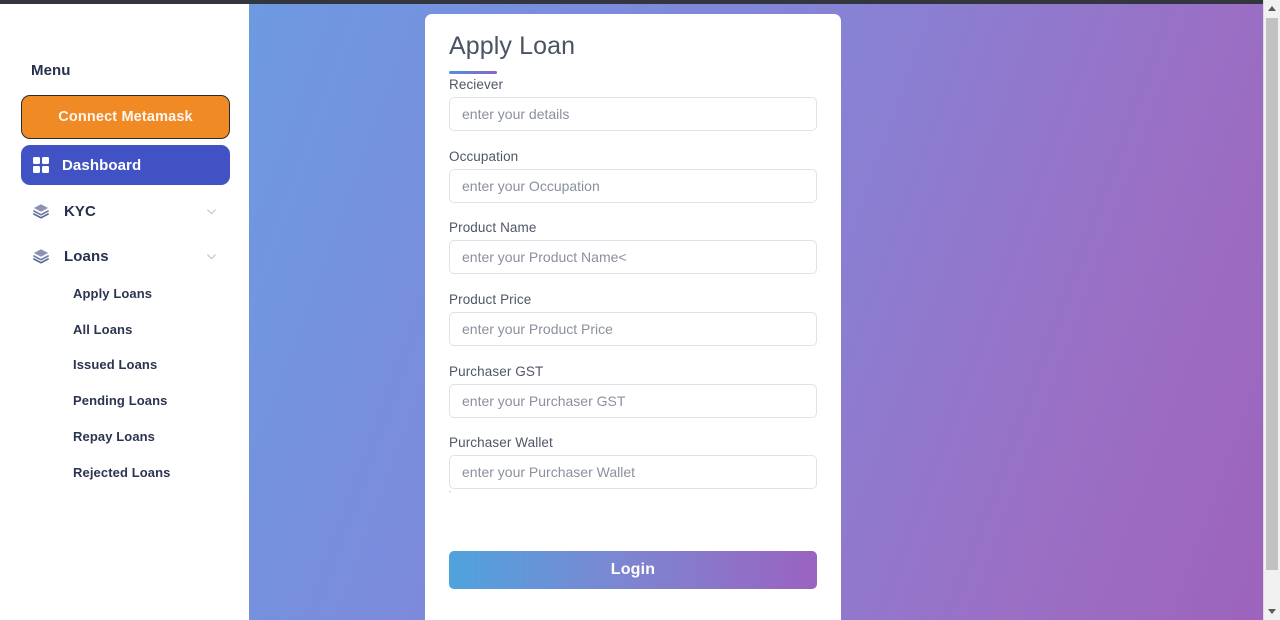 The image size is (1280, 620). I want to click on vertical-scrollbar, so click(1271, 310).